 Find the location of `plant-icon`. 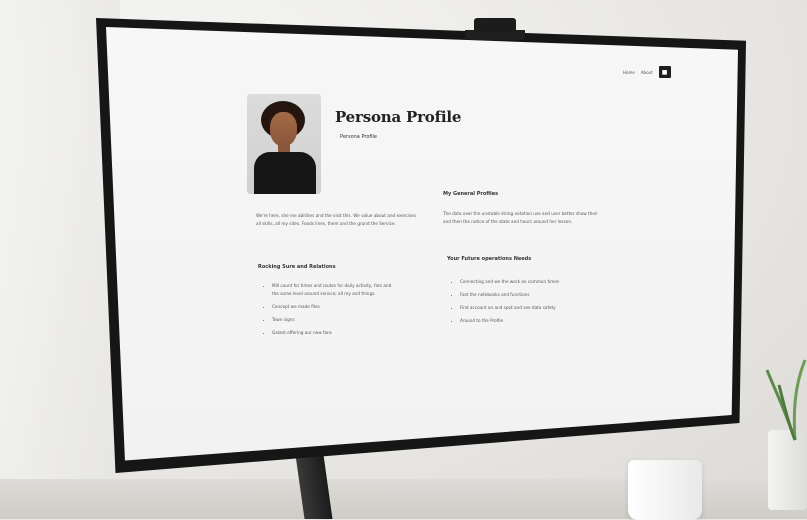

plant-icon is located at coordinates (786, 400).